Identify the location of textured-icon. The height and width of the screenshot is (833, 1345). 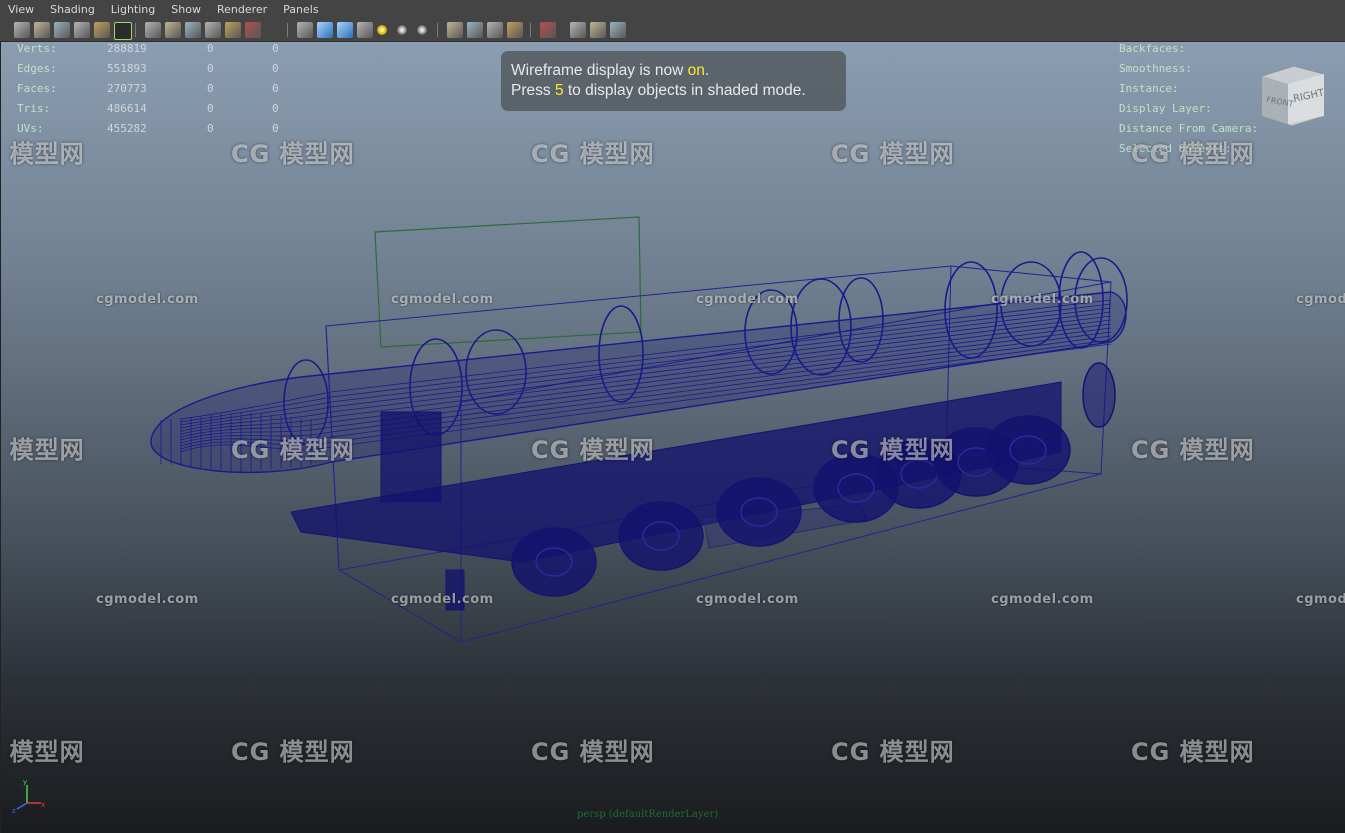
(365, 30).